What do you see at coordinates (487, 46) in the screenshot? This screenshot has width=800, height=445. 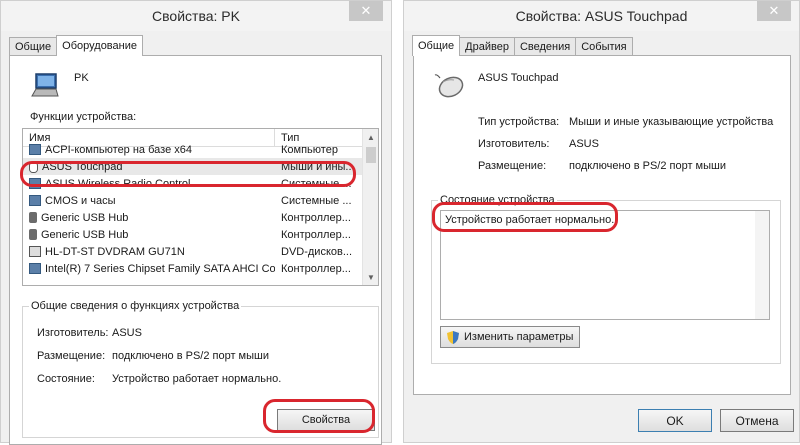 I see `tab-driver: Драйвер` at bounding box center [487, 46].